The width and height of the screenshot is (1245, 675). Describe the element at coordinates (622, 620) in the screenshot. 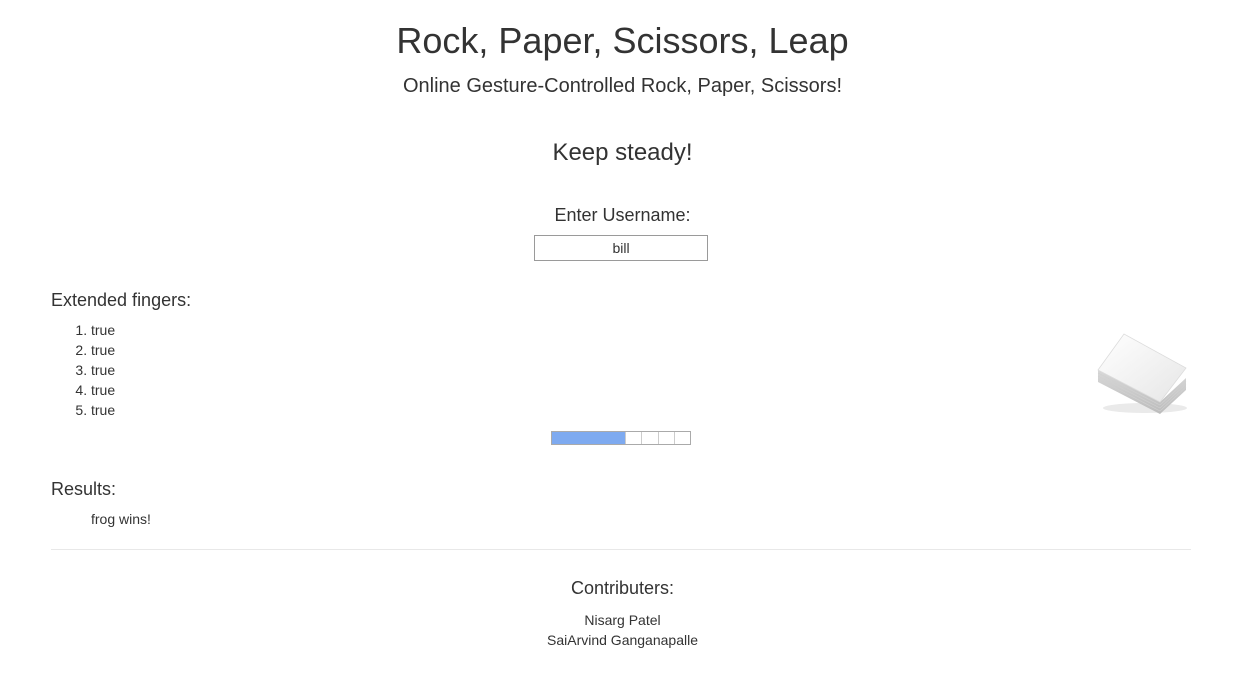

I see `contributor-name: Nisarg Patel` at that location.